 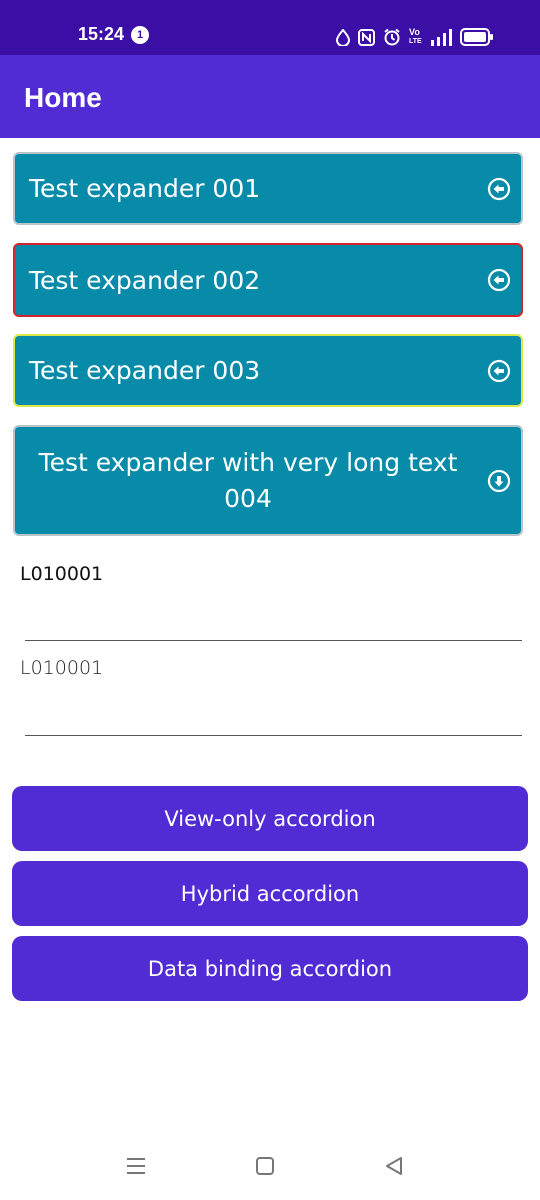 I want to click on status-icons: Vo LTE, so click(x=415, y=37).